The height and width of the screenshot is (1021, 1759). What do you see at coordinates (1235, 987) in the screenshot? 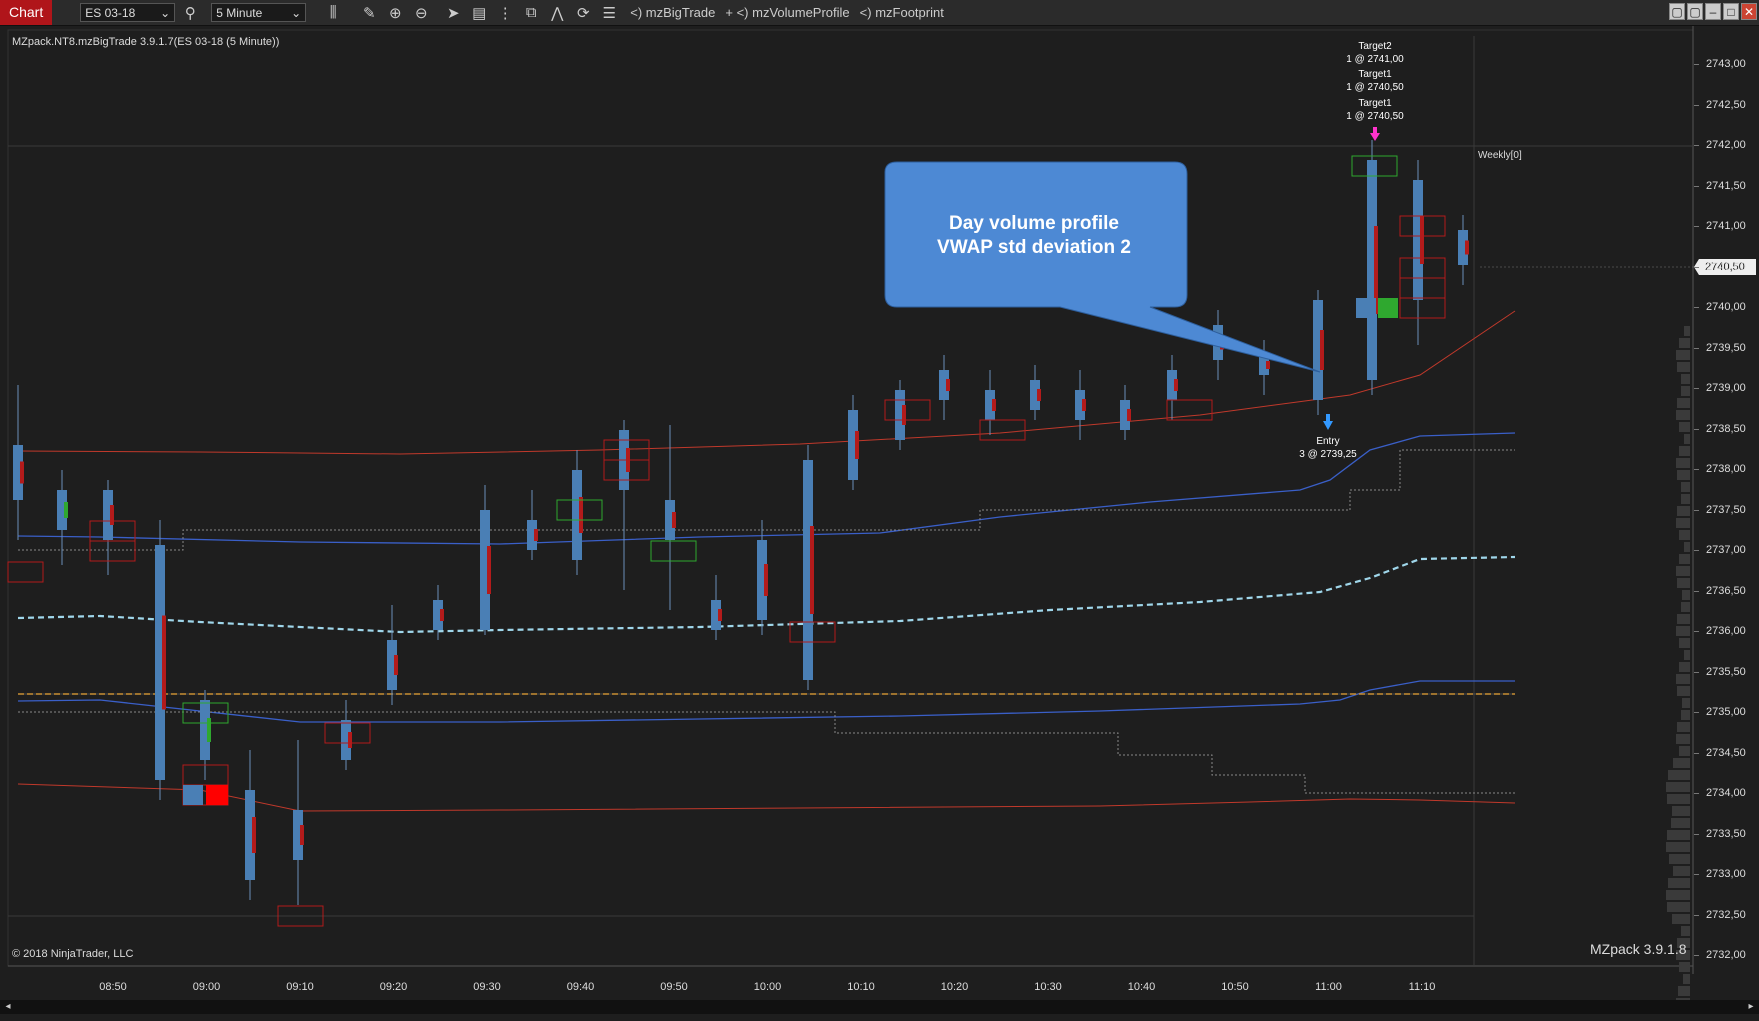
I see `time-tick-label: 10:50` at bounding box center [1235, 987].